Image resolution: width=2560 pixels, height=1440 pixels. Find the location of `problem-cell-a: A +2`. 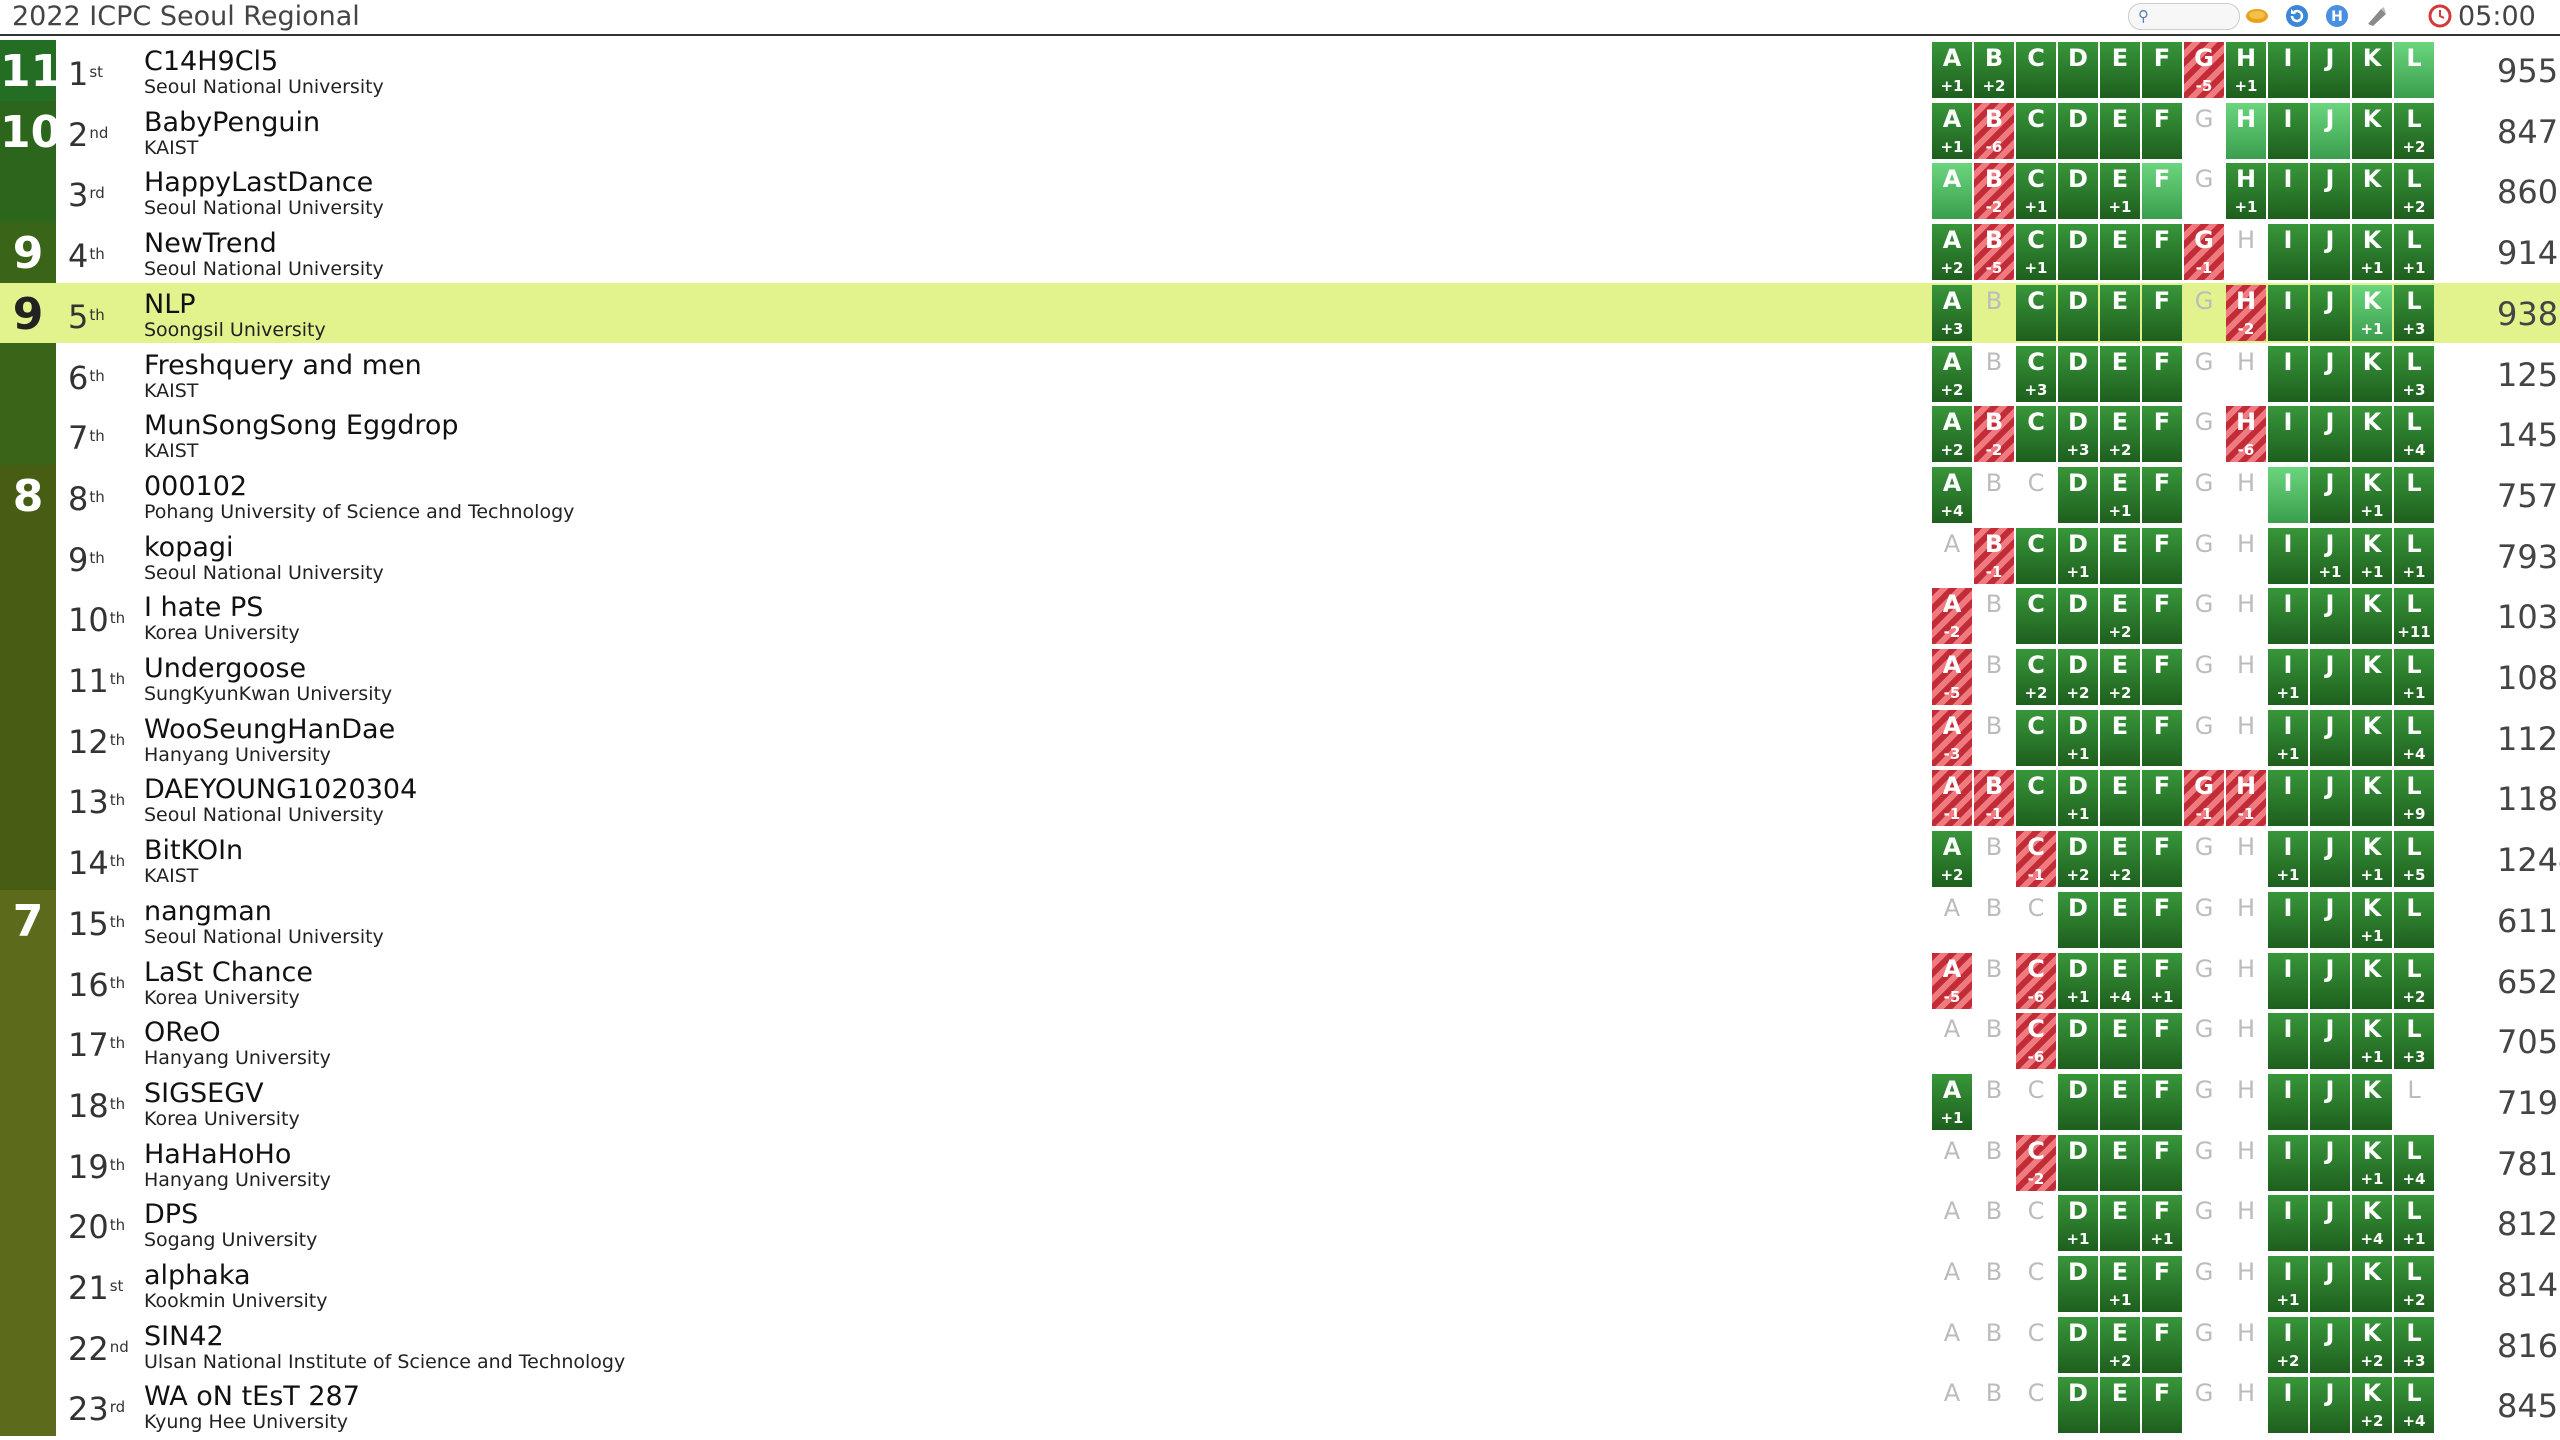

problem-cell-a: A +2 is located at coordinates (1952, 252).